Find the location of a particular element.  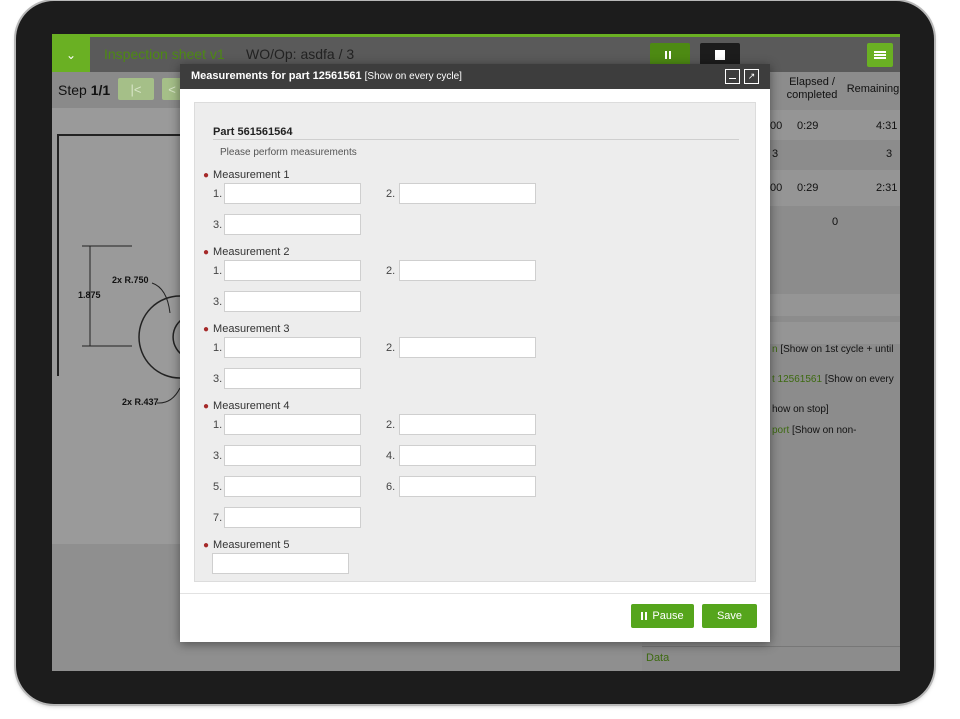

save-button: Save is located at coordinates (729, 616).